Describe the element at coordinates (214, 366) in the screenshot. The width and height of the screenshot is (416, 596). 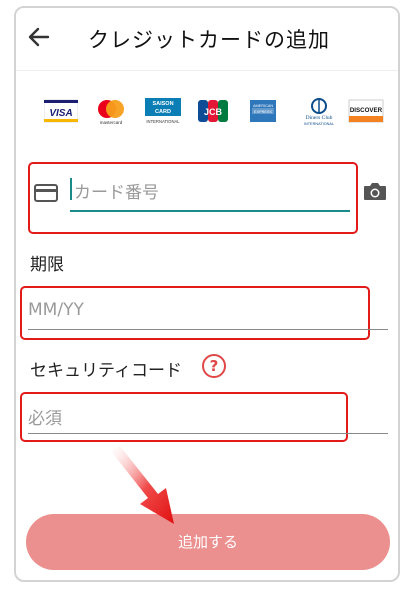
I see `question-circle-icon: ?` at that location.